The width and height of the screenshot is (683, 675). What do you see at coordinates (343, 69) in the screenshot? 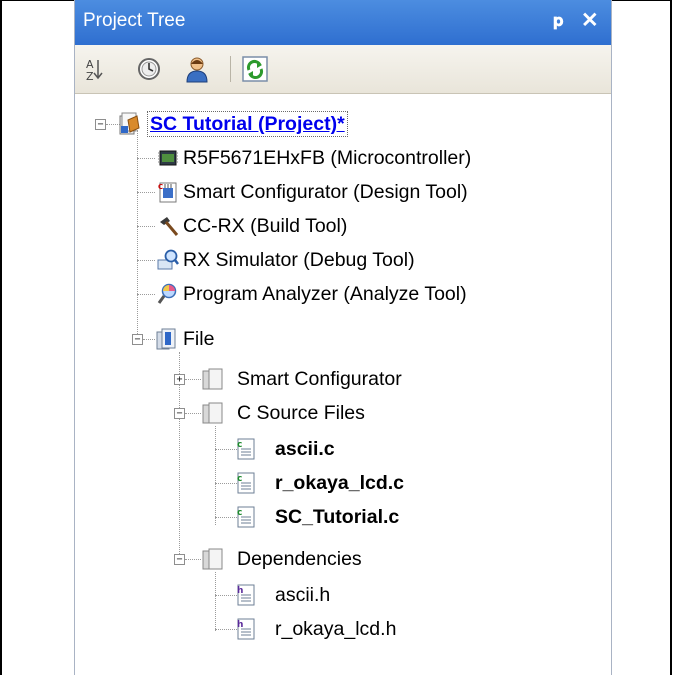
I see `panel-toolbar: A Z` at bounding box center [343, 69].